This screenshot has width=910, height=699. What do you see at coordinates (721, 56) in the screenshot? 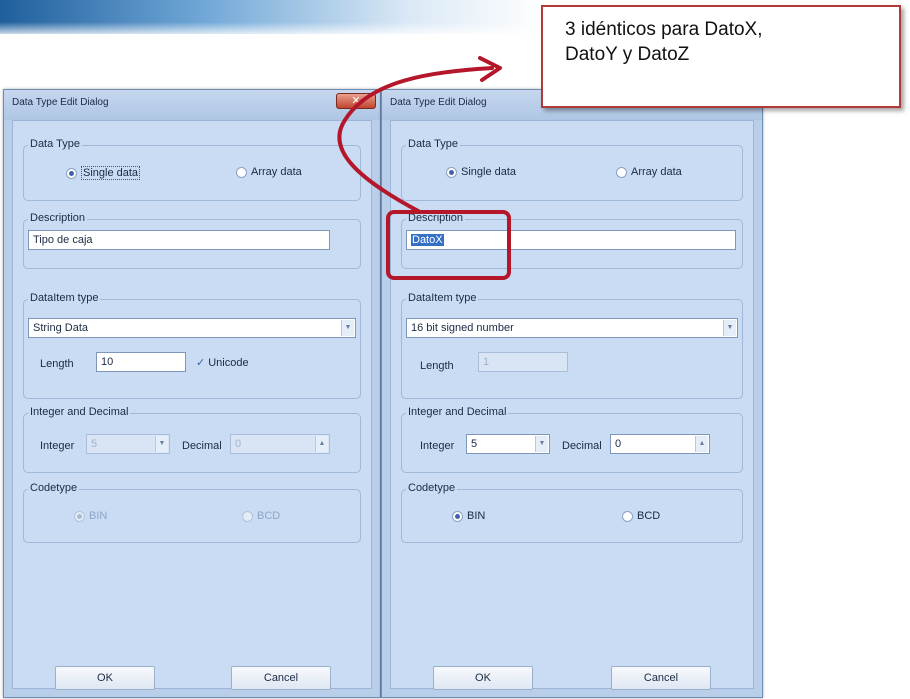
I see `callout-box: 3 idénticos para DatoX, DatoY y DatoZ` at bounding box center [721, 56].